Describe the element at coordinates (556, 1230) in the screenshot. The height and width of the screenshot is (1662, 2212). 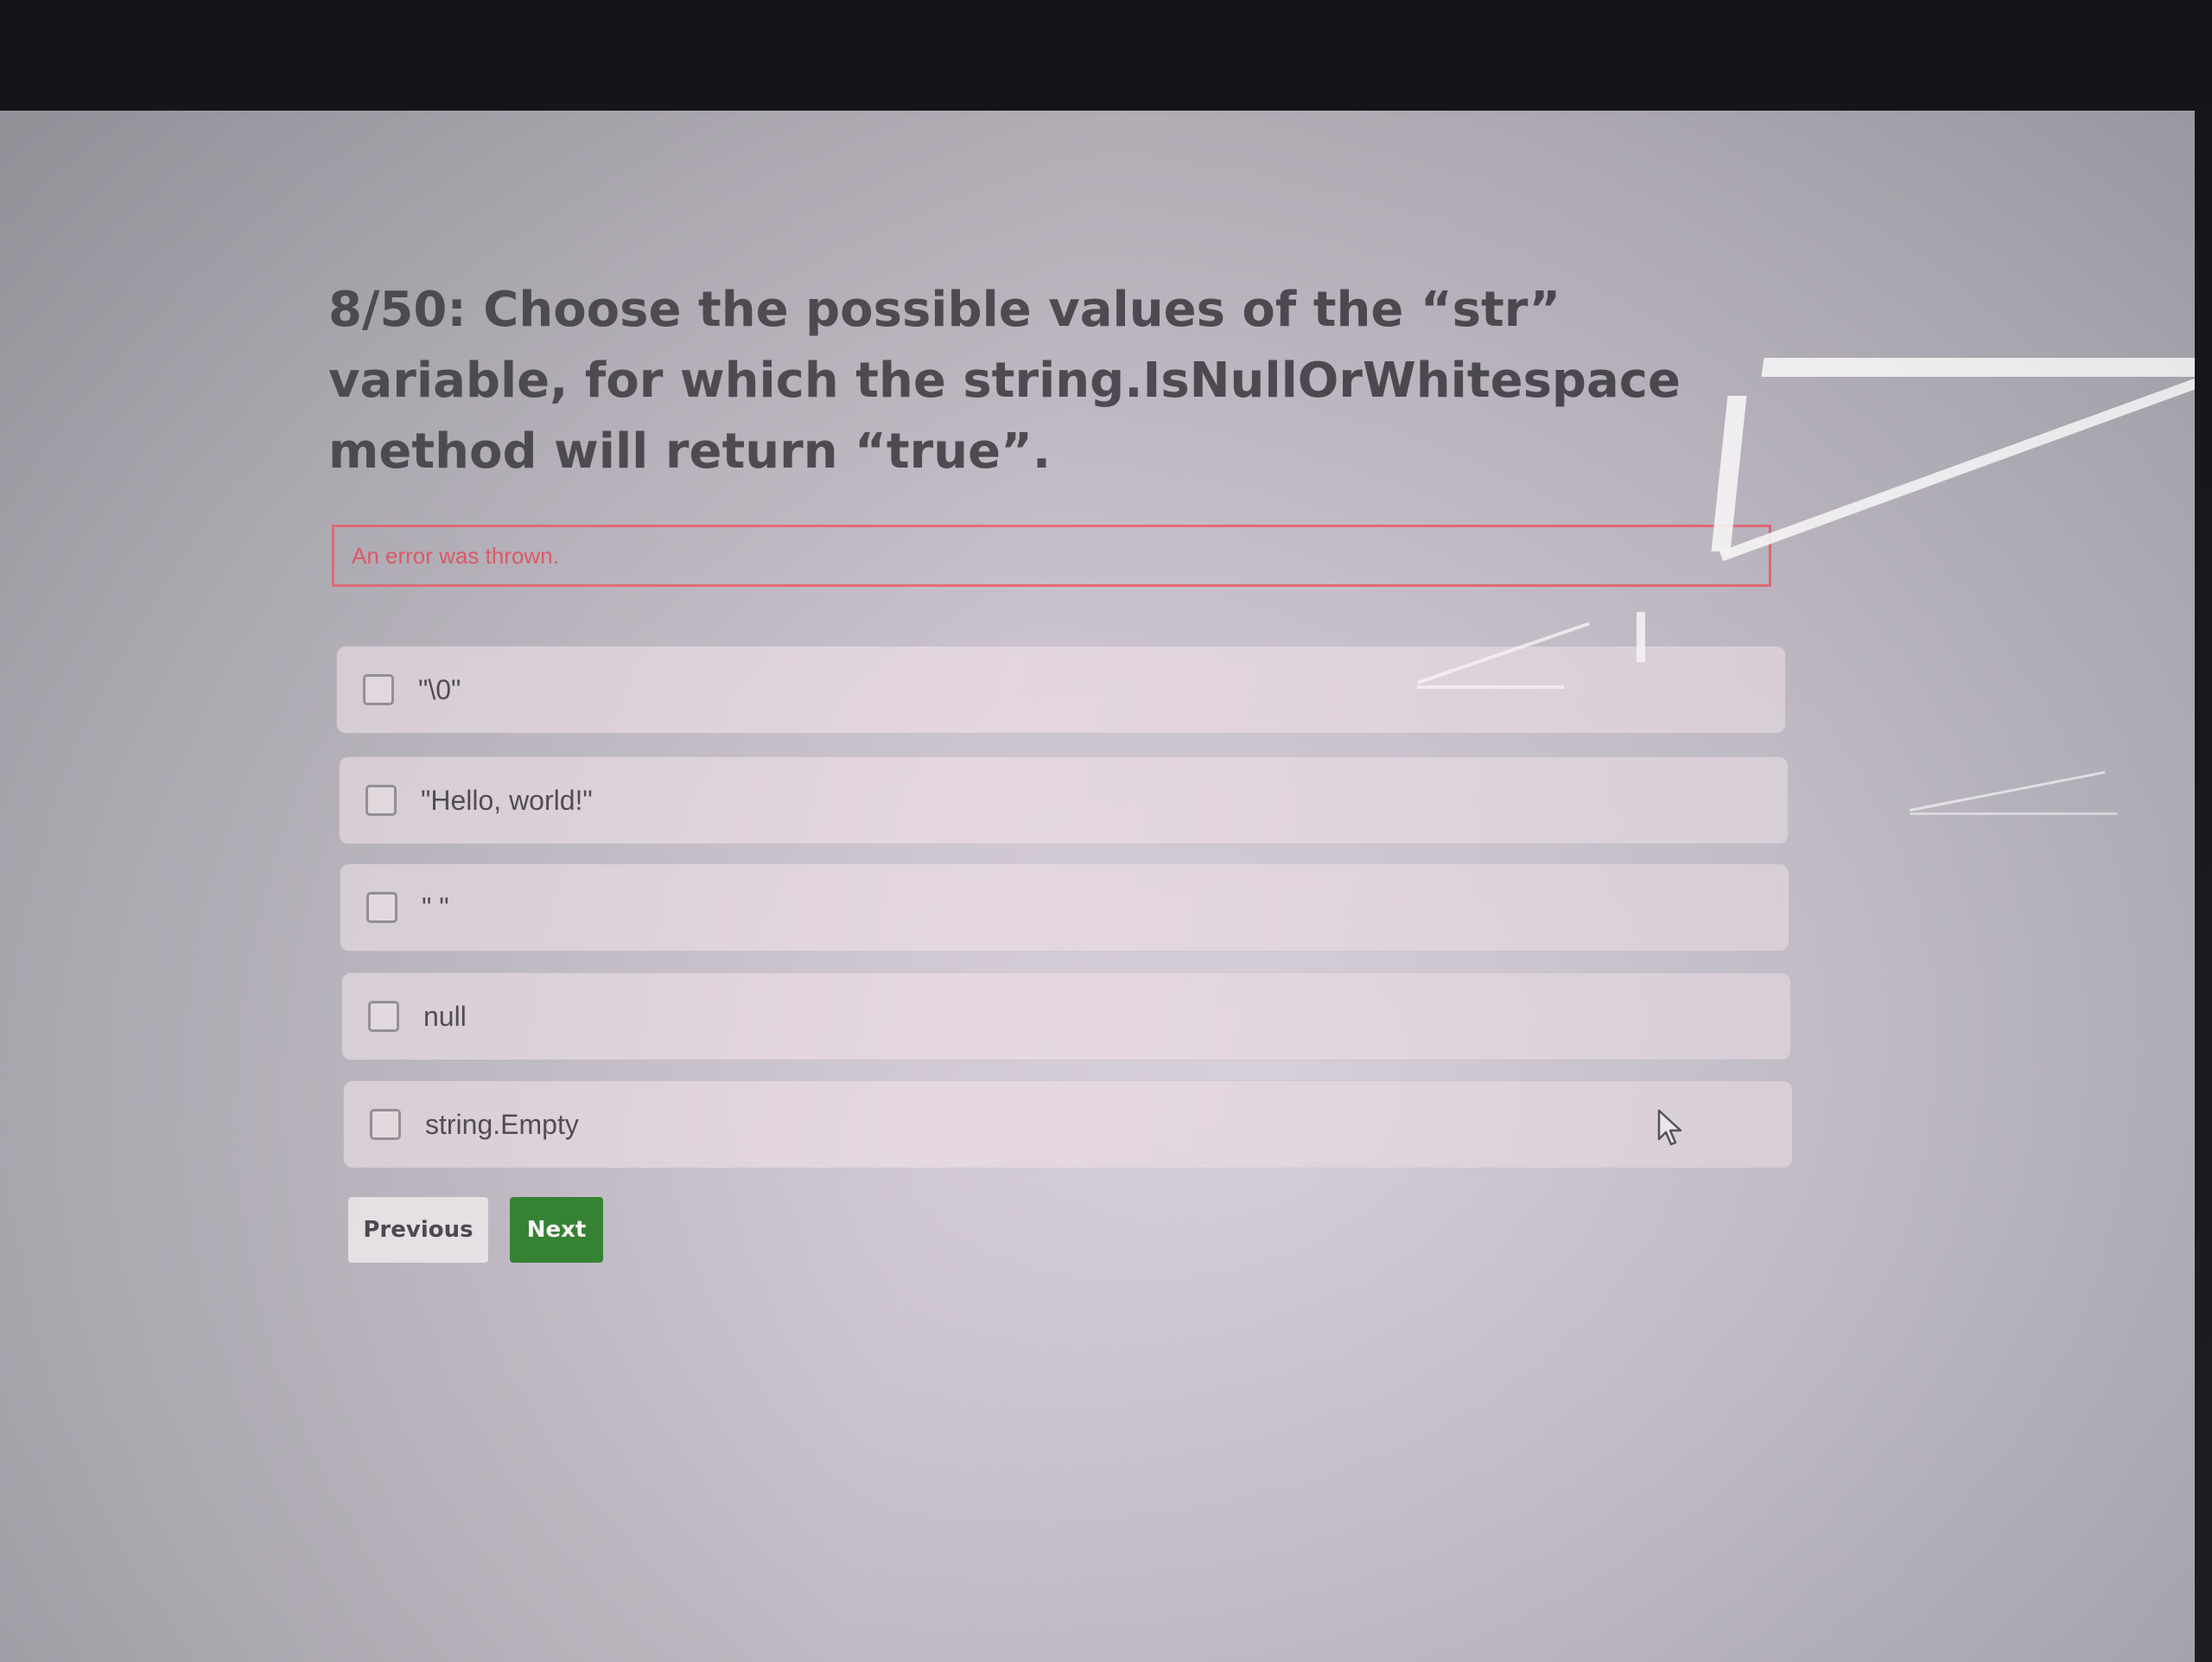
I see `next-button: Next` at that location.